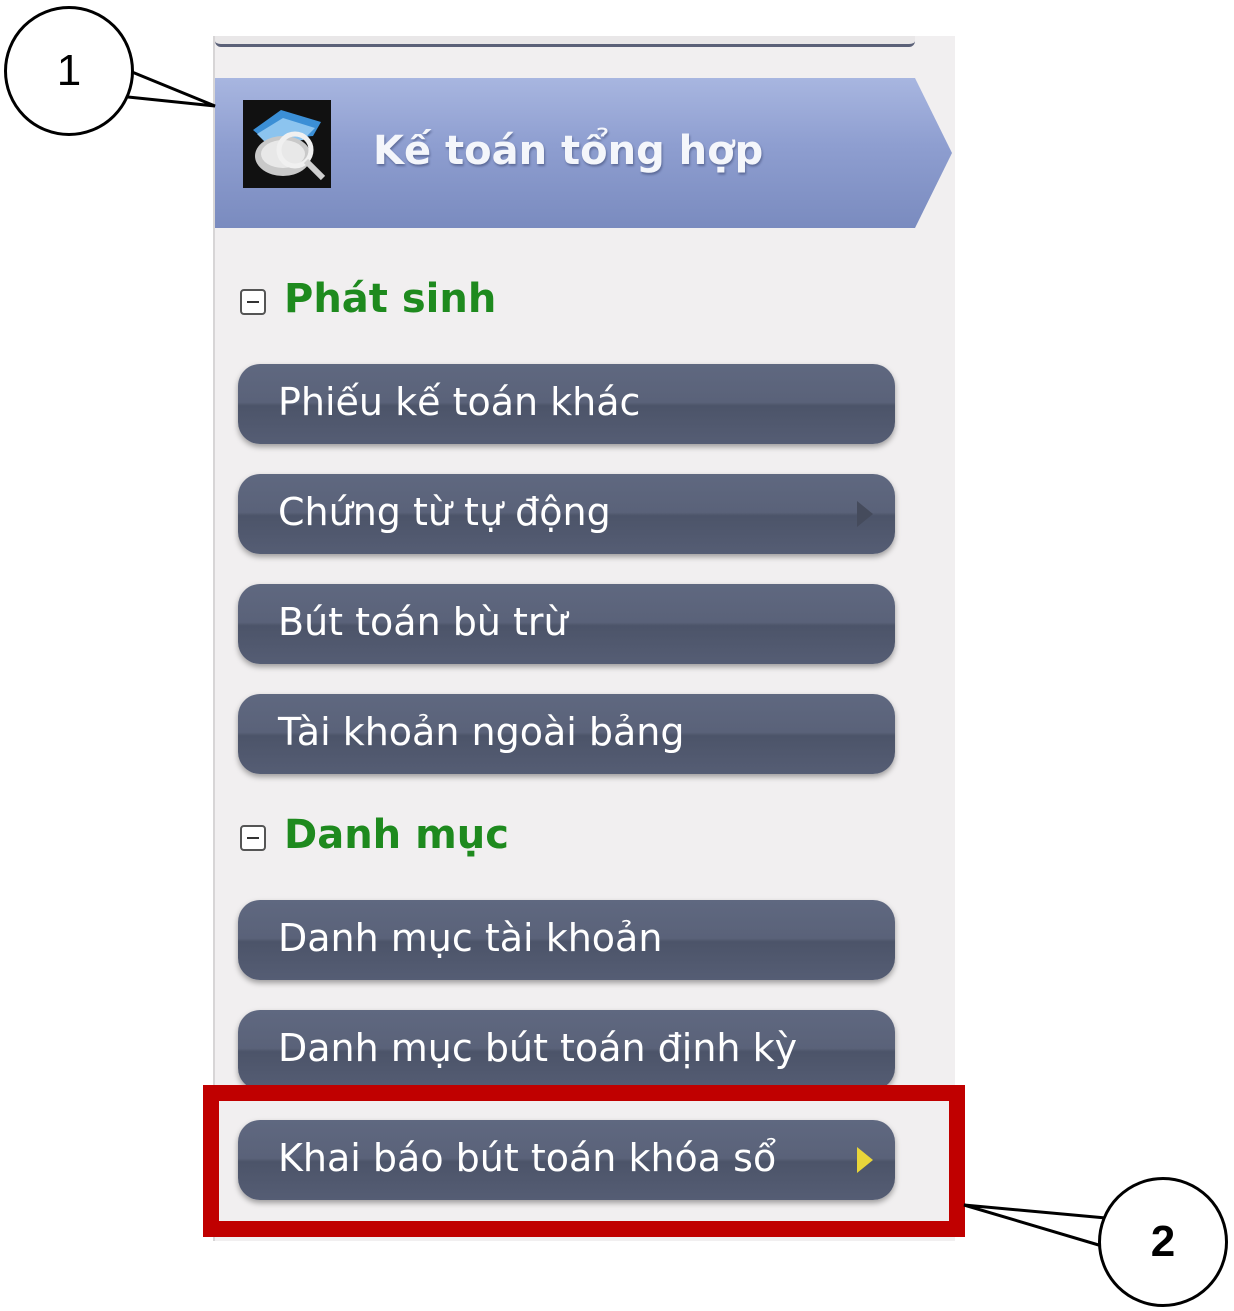  What do you see at coordinates (69, 71) in the screenshot?
I see `callout-1: 1` at bounding box center [69, 71].